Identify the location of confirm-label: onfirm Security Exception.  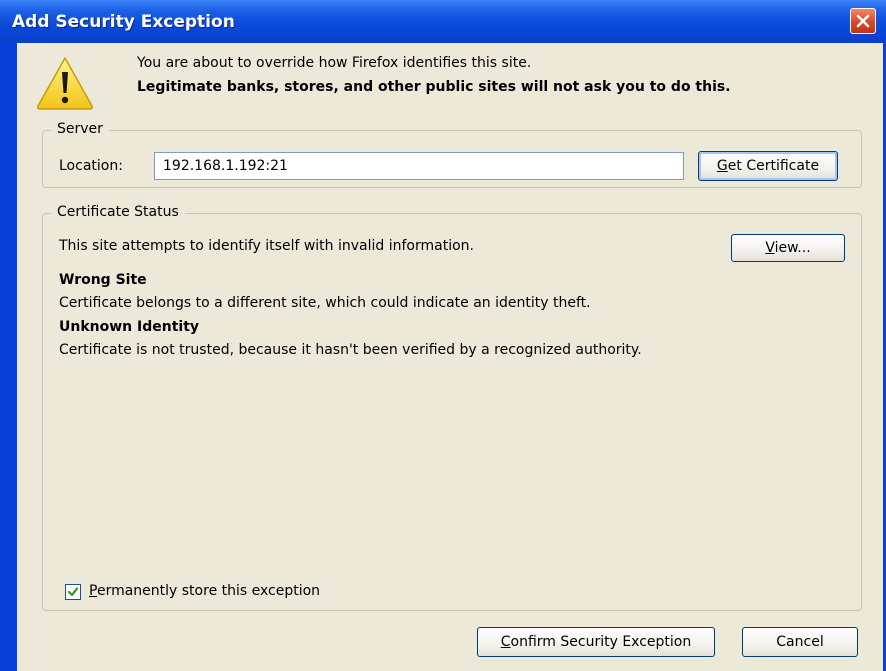
(601, 642).